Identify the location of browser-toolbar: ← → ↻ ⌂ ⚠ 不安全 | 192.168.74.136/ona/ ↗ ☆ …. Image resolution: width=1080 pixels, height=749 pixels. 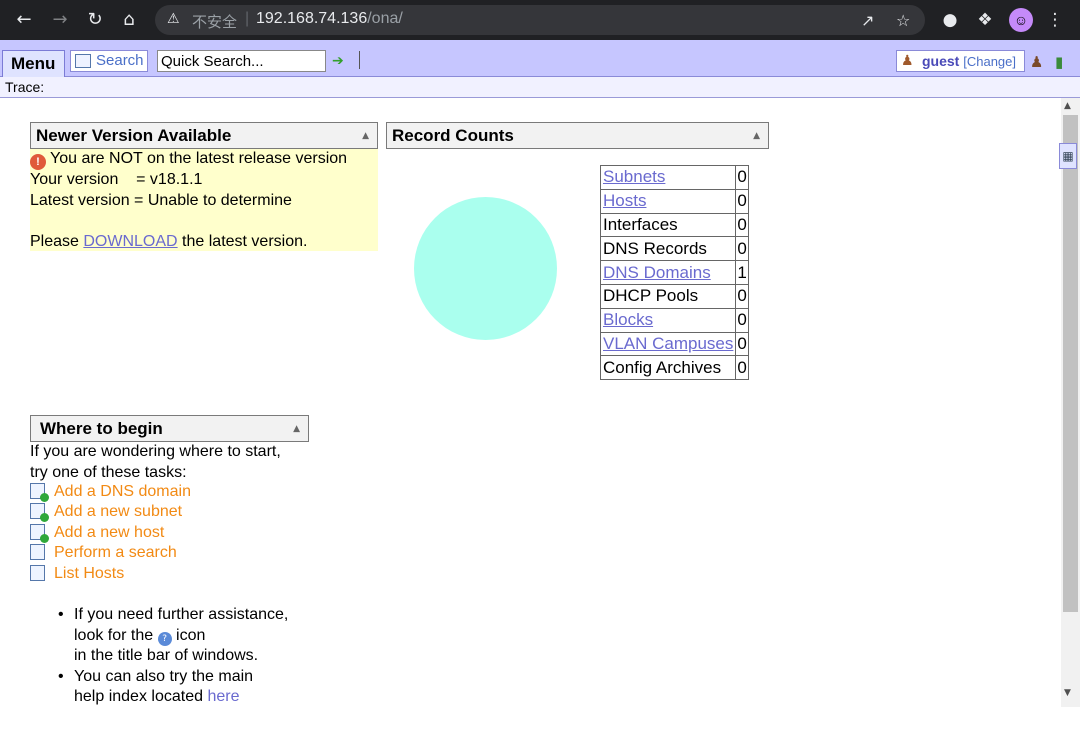
(540, 20).